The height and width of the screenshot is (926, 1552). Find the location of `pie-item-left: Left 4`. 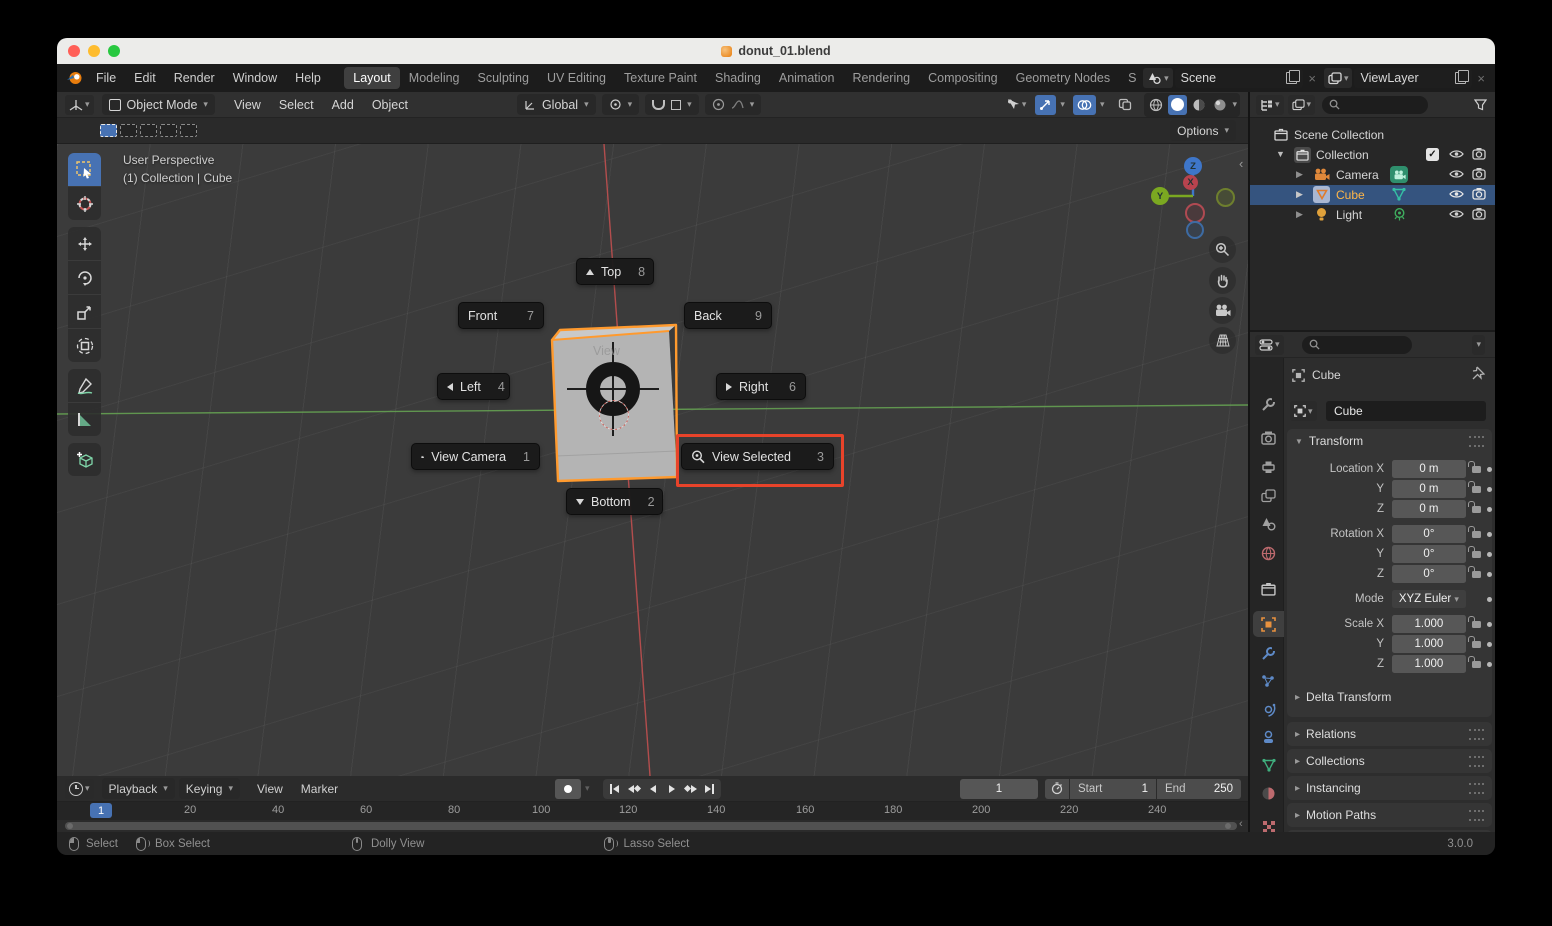

pie-item-left: Left 4 is located at coordinates (473, 386).